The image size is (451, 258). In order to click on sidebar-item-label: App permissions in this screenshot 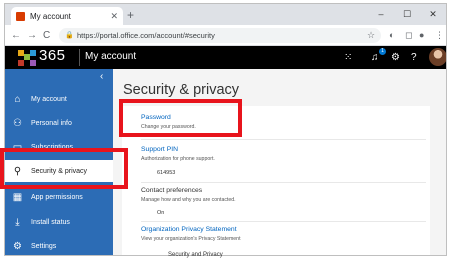, I will do `click(57, 197)`.